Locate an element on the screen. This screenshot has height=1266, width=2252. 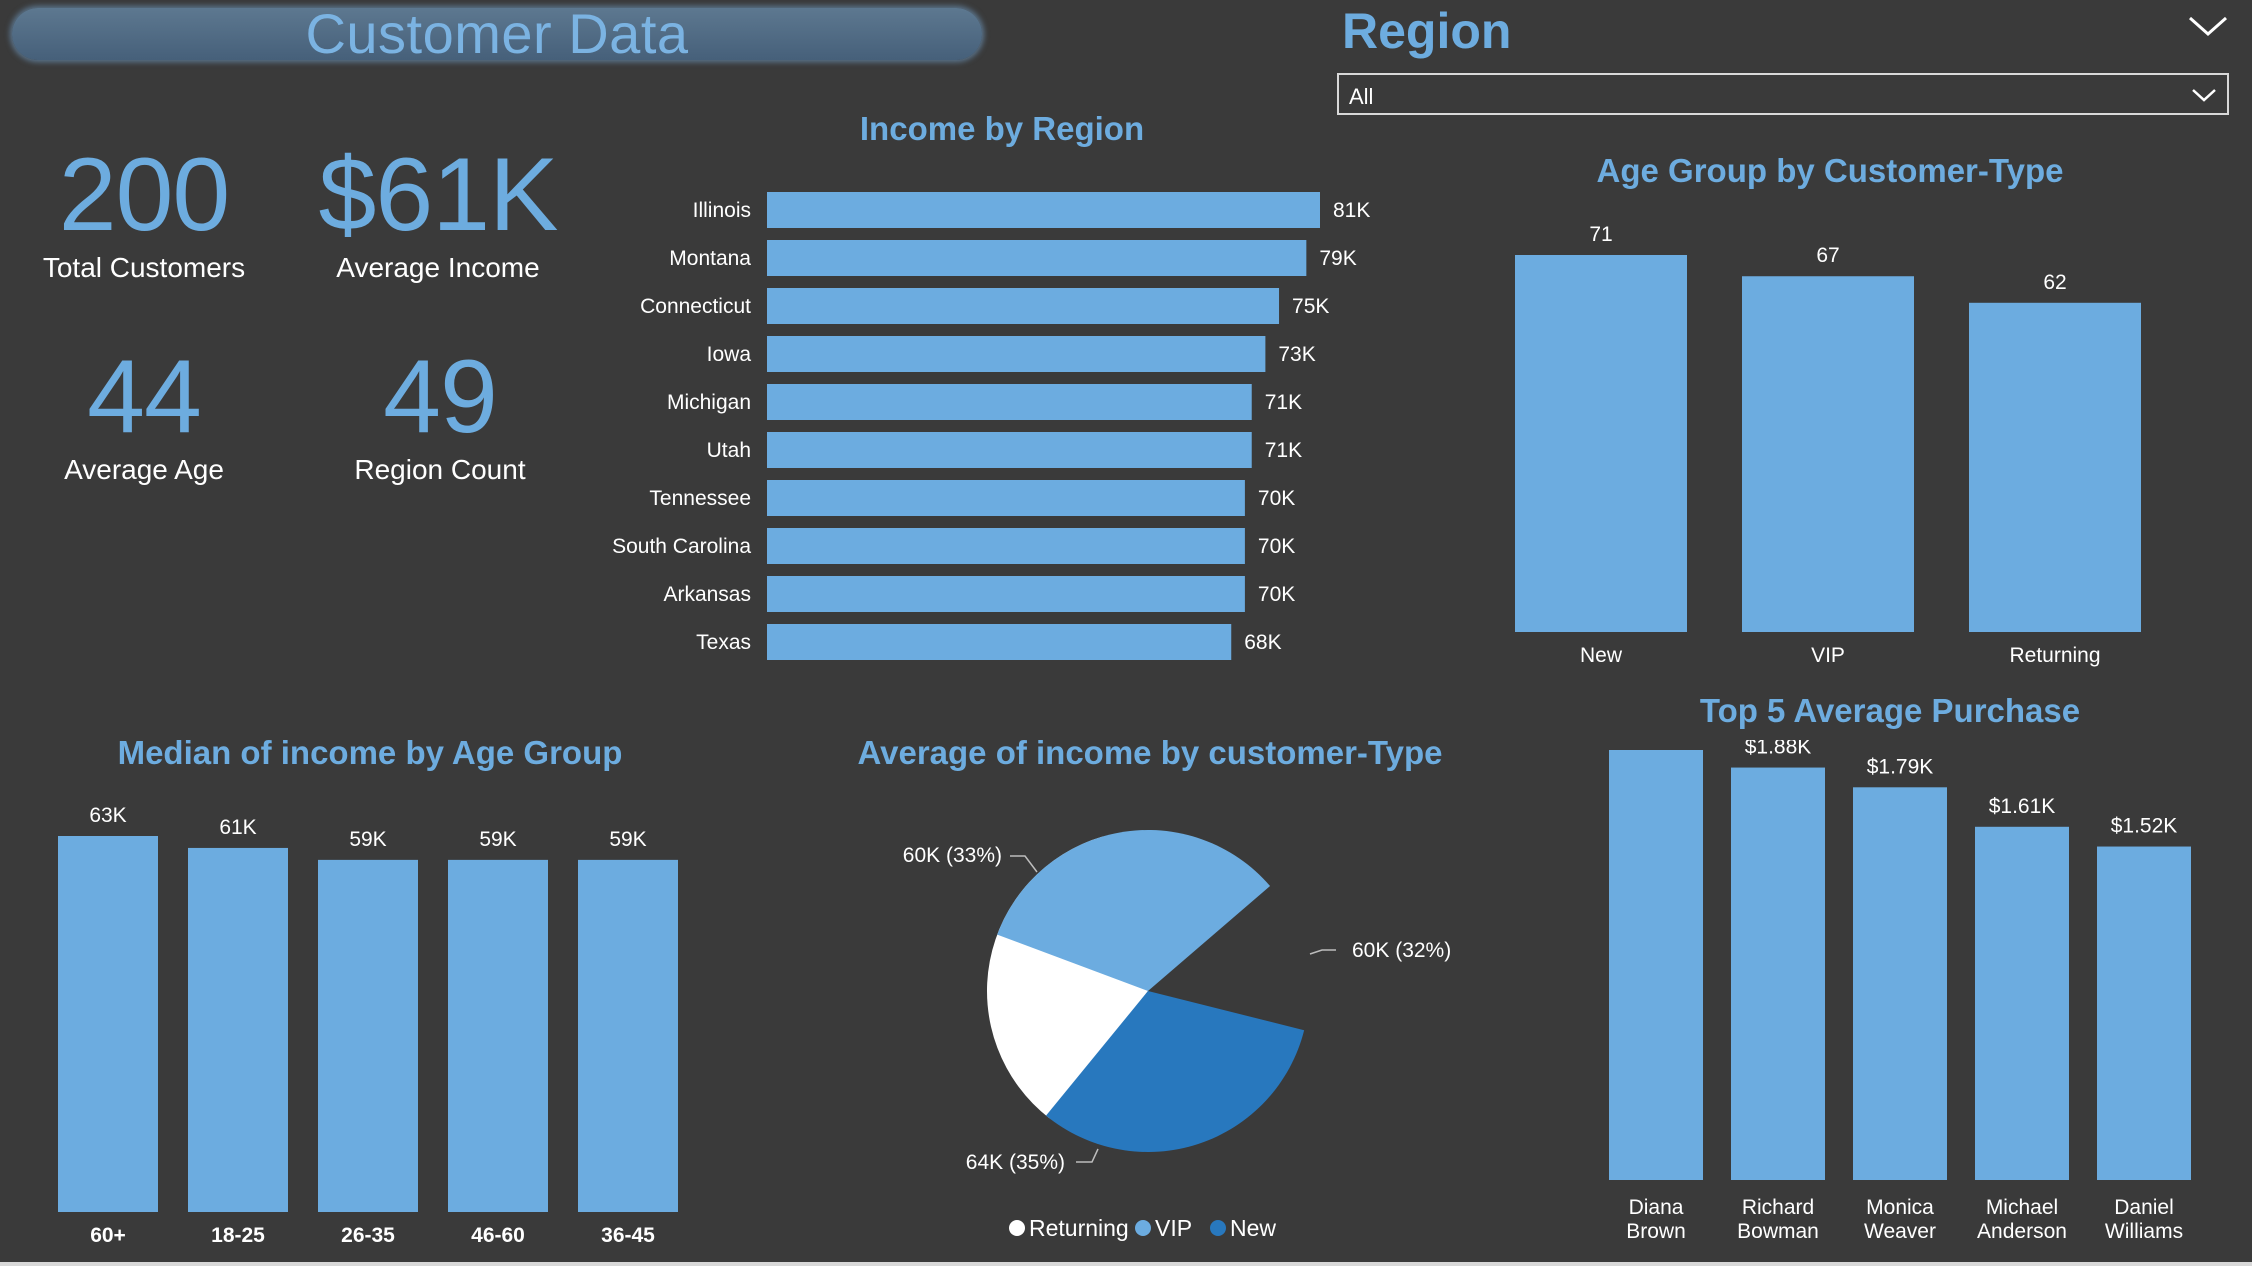
data-label: $1.52K is located at coordinates (2144, 826).